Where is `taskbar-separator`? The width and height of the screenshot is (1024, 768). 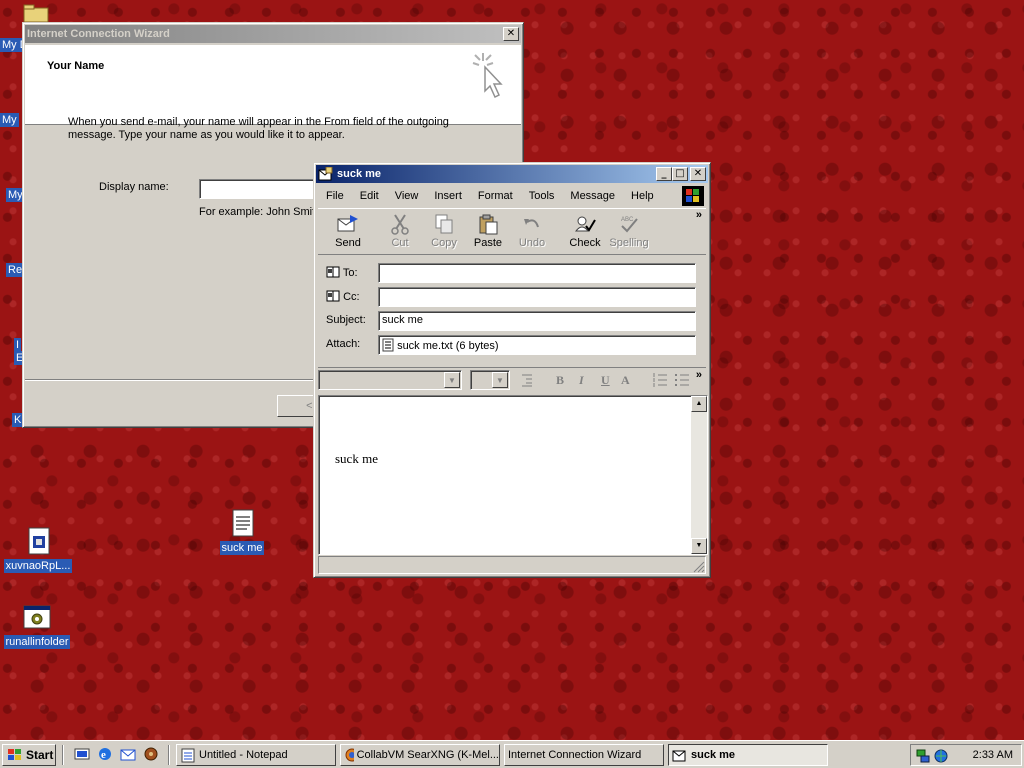 taskbar-separator is located at coordinates (63, 755).